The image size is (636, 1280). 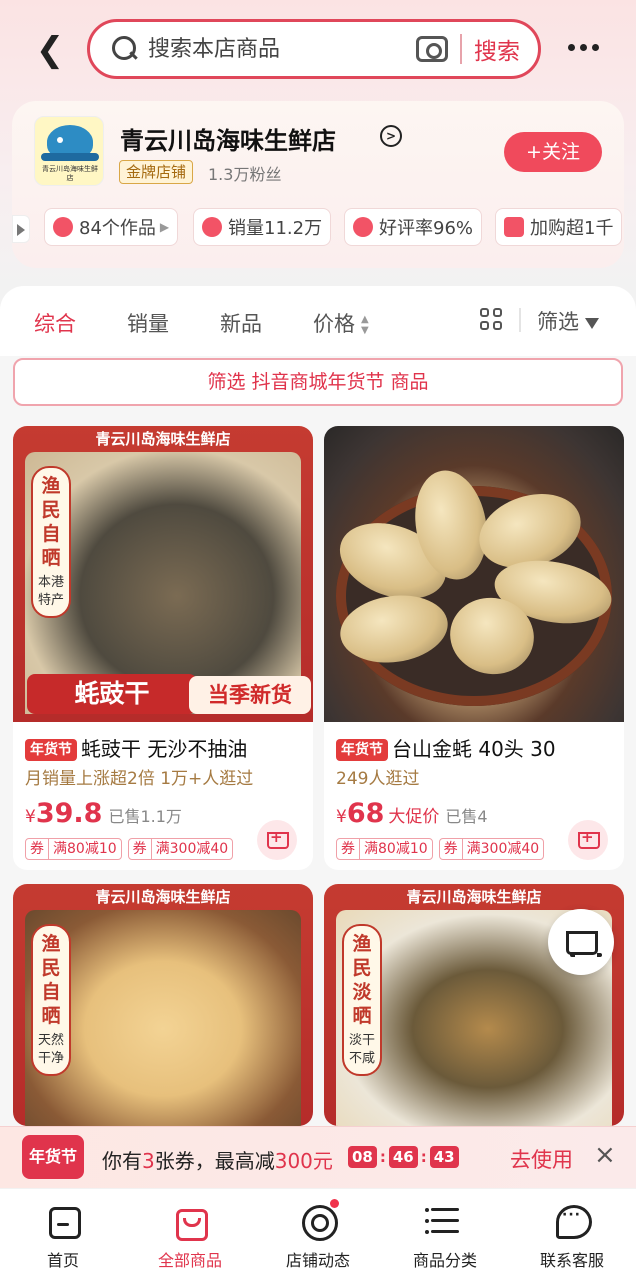 What do you see at coordinates (112, 694) in the screenshot?
I see `image-title: 蚝豉干` at bounding box center [112, 694].